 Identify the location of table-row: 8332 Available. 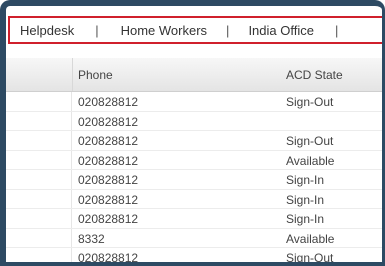
(194, 238).